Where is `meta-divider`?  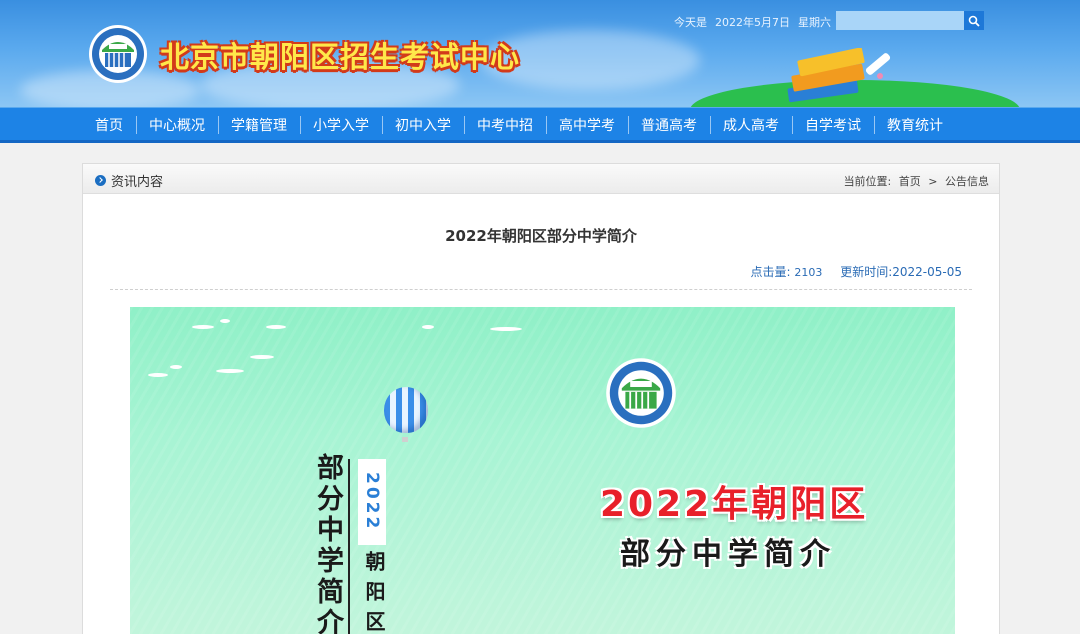 meta-divider is located at coordinates (541, 289).